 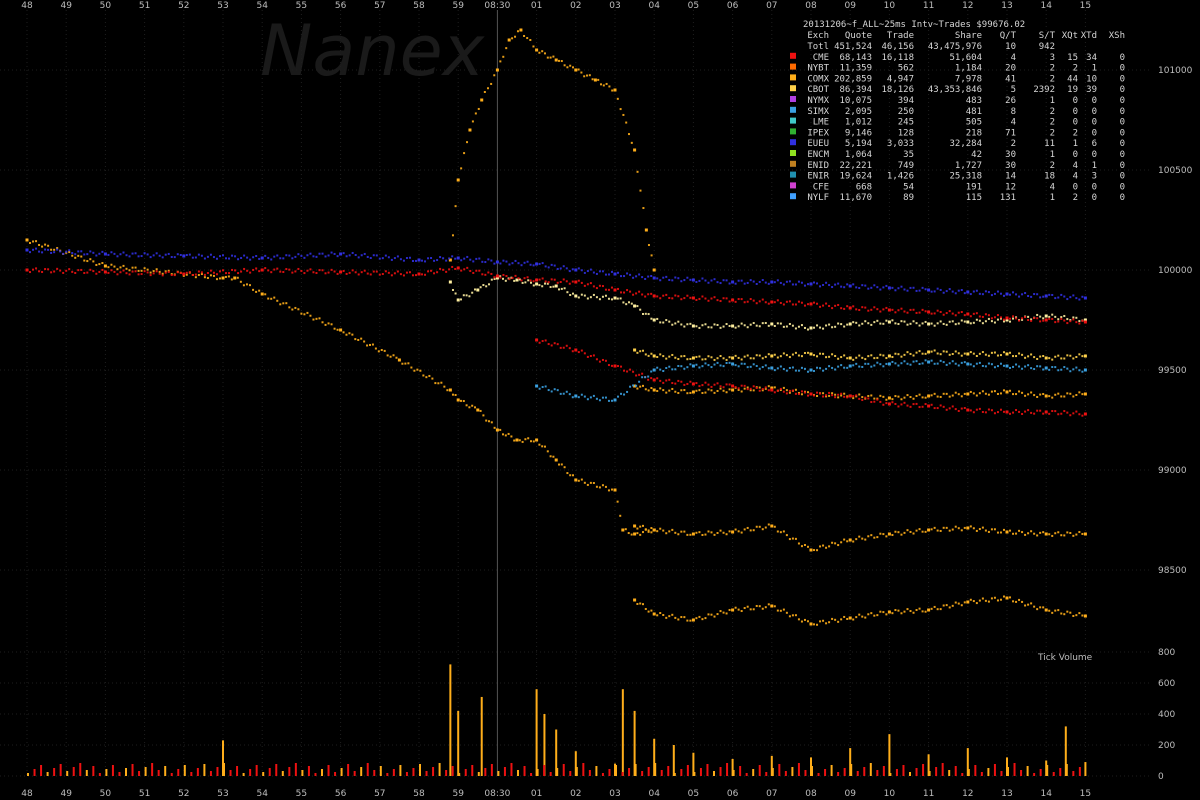 I want to click on legend-cell: 483, so click(x=974, y=101).